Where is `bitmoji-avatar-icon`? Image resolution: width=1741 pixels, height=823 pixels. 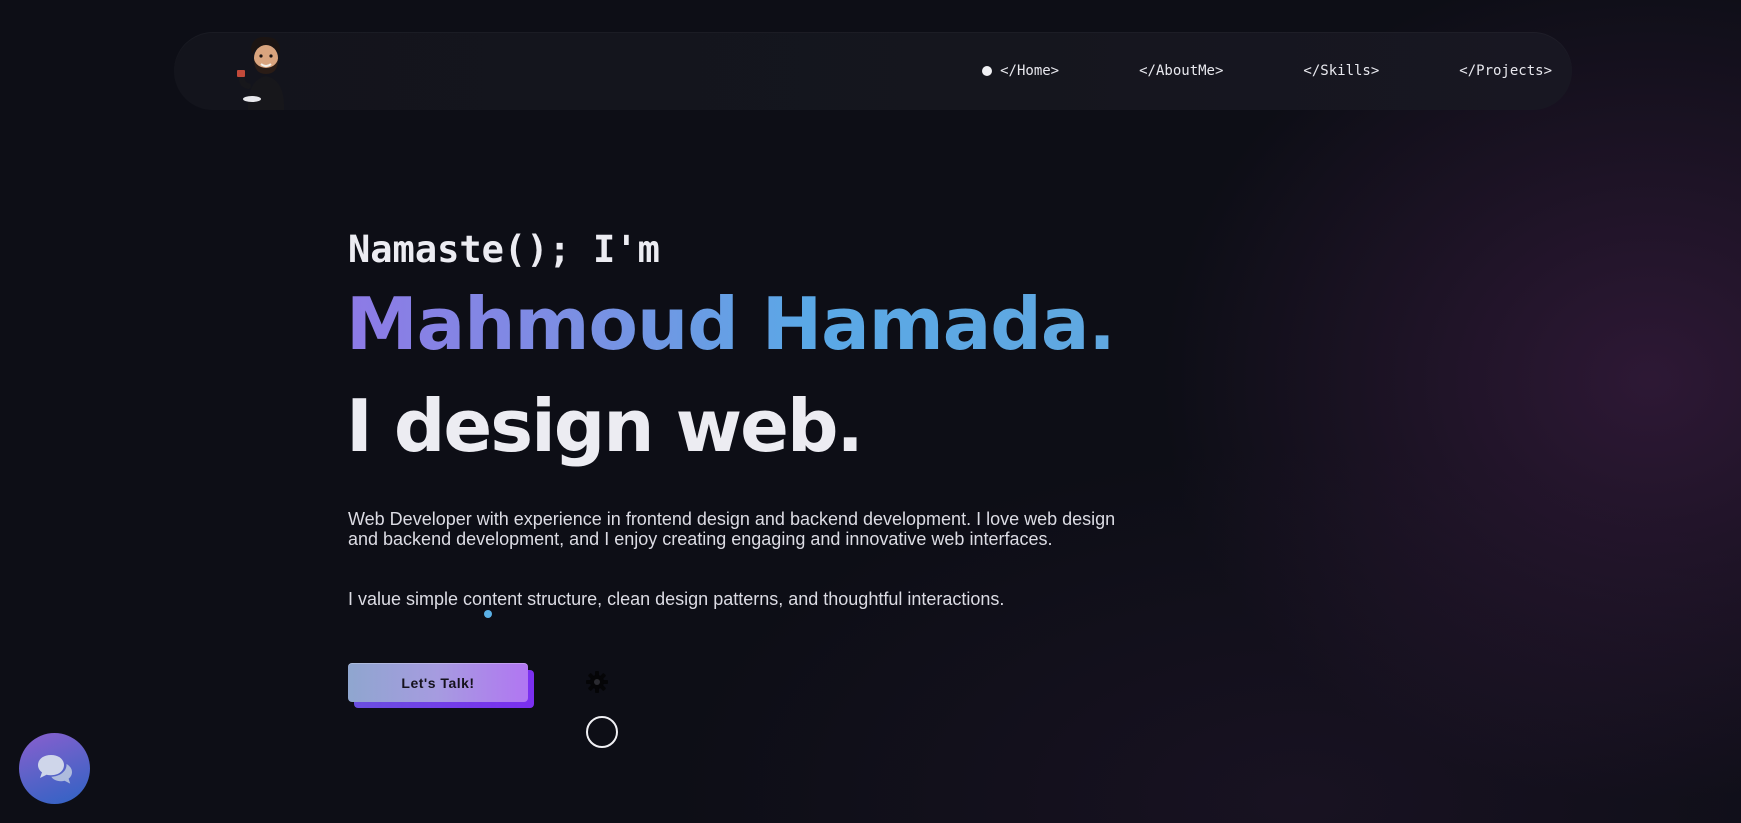 bitmoji-avatar-icon is located at coordinates (261, 73).